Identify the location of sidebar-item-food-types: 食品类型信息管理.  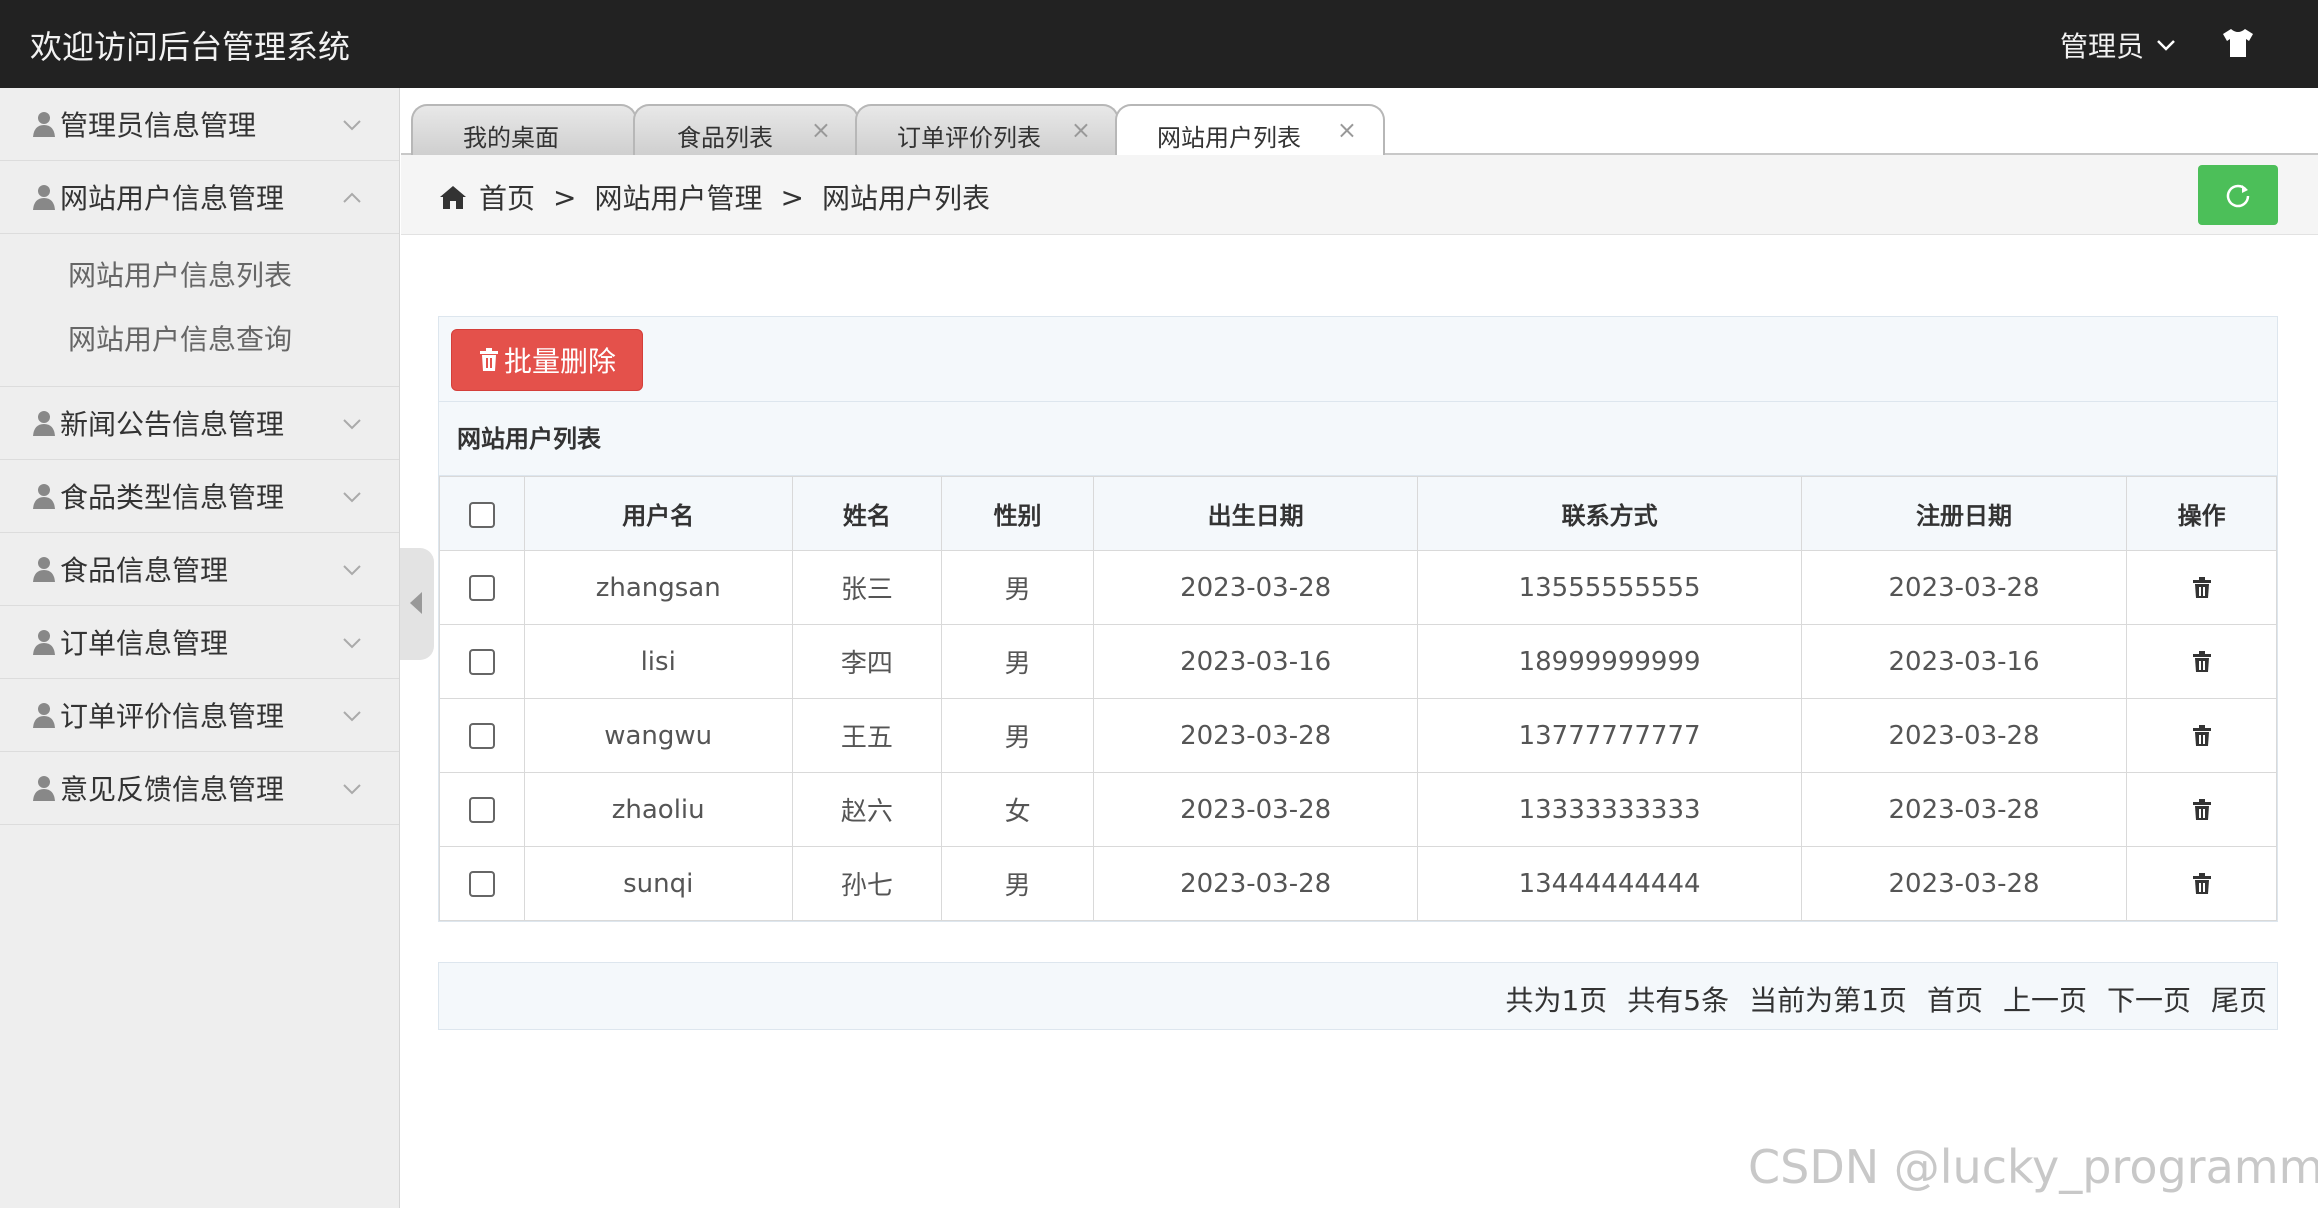
(199, 496).